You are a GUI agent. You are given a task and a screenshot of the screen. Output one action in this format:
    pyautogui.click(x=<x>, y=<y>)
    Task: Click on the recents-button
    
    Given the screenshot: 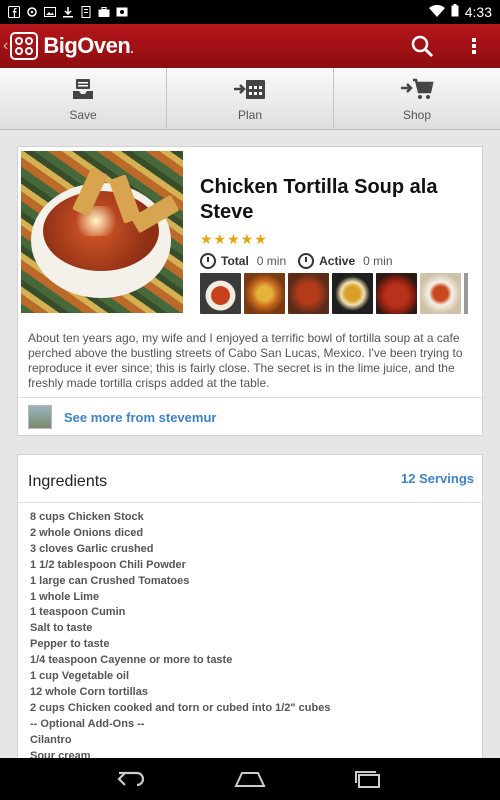 What is the action you would take?
    pyautogui.click(x=368, y=779)
    